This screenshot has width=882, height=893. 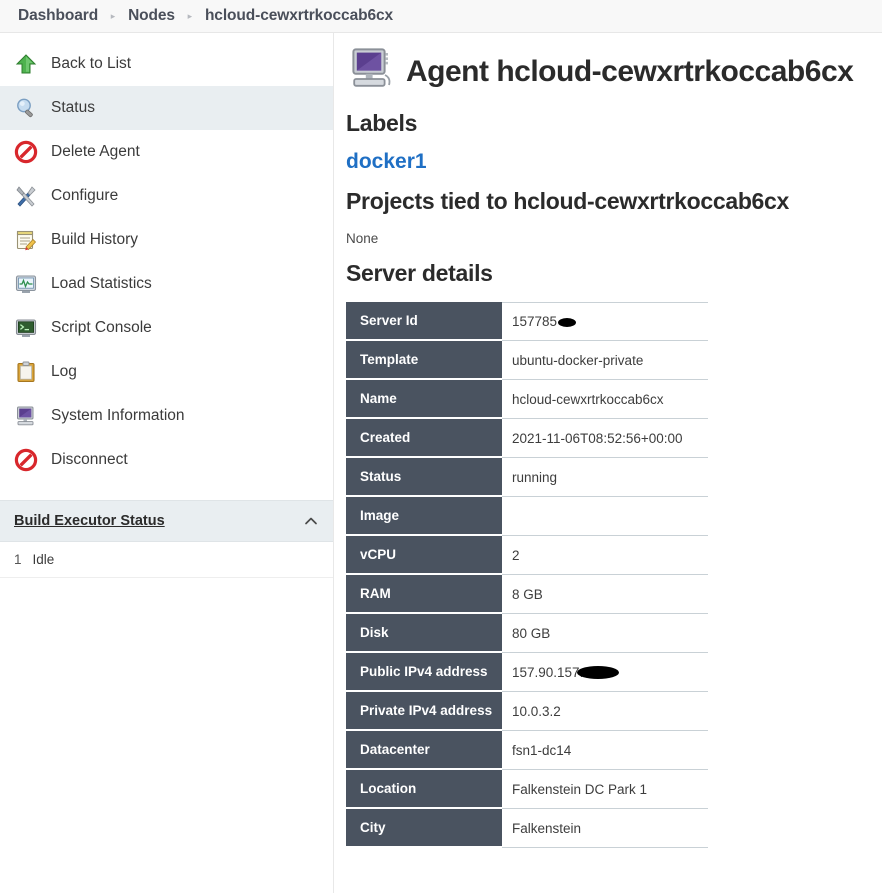 What do you see at coordinates (166, 460) in the screenshot?
I see `sidebar-item-disconnect: Disconnect` at bounding box center [166, 460].